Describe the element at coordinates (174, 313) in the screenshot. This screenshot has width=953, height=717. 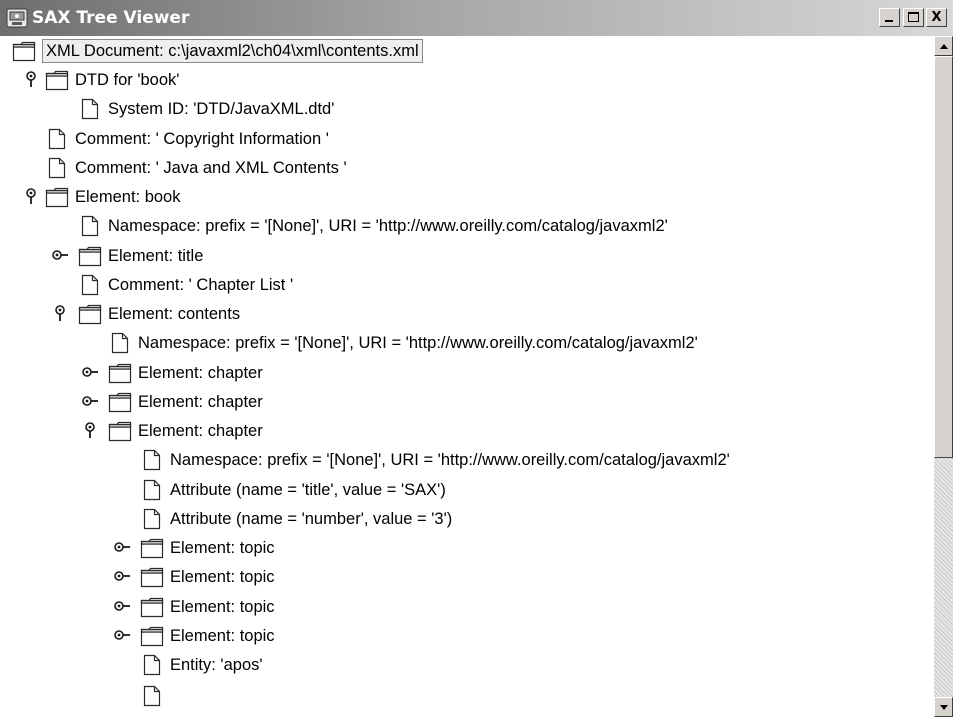
I see `tree-node-label: Element: contents` at that location.